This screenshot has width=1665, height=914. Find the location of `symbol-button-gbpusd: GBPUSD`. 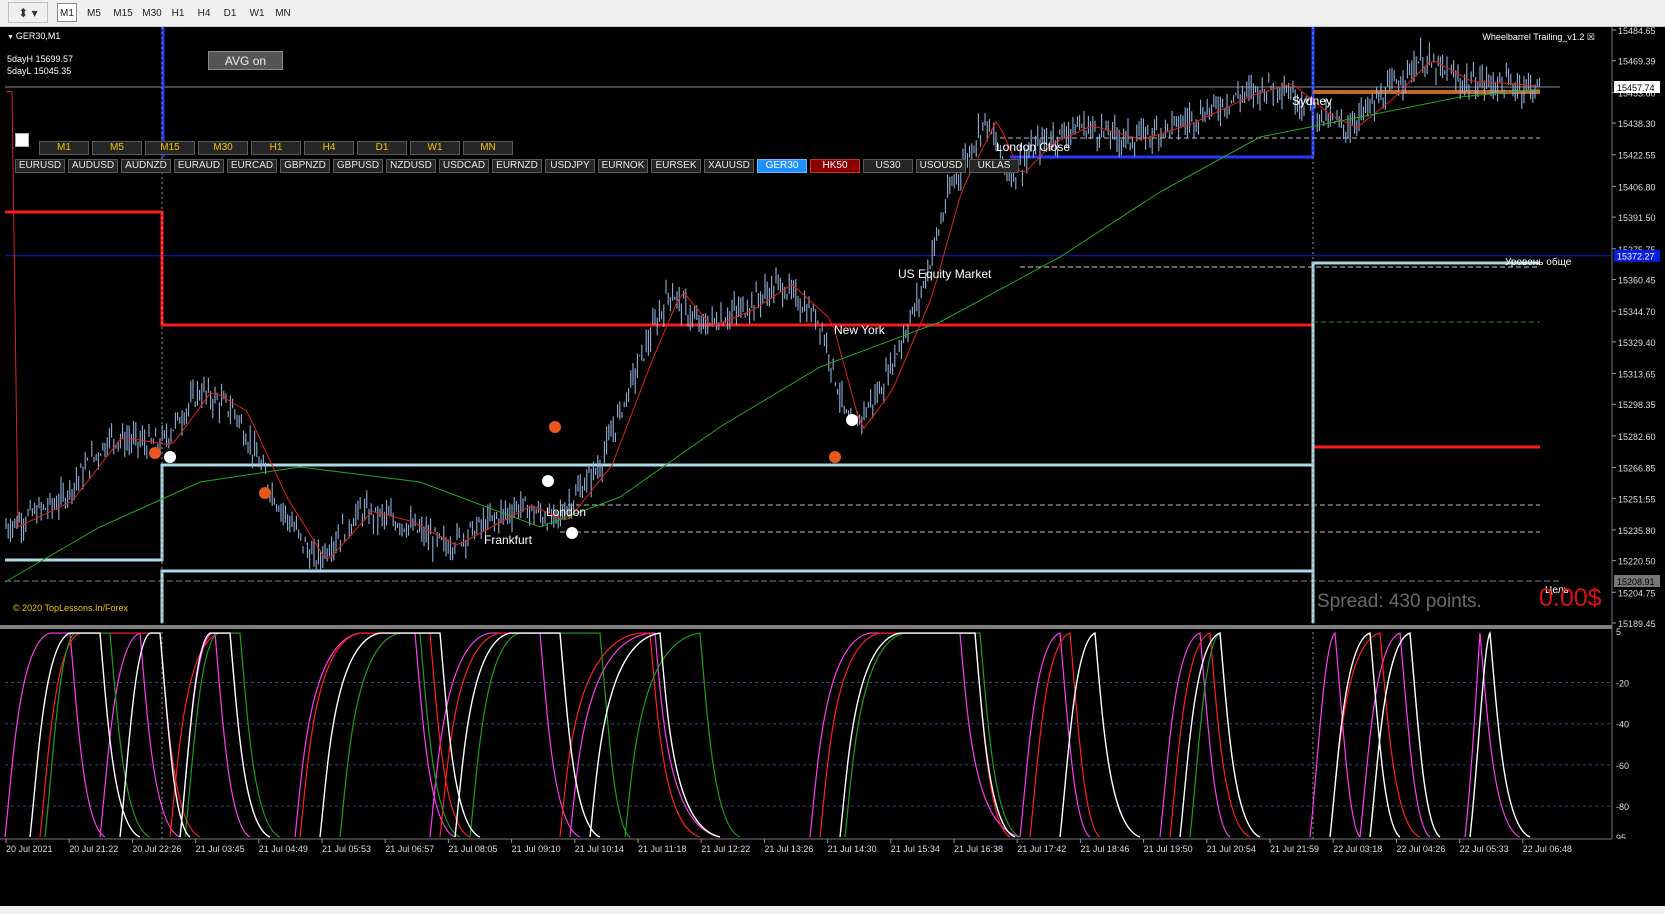

symbol-button-gbpusd: GBPUSD is located at coordinates (358, 166).